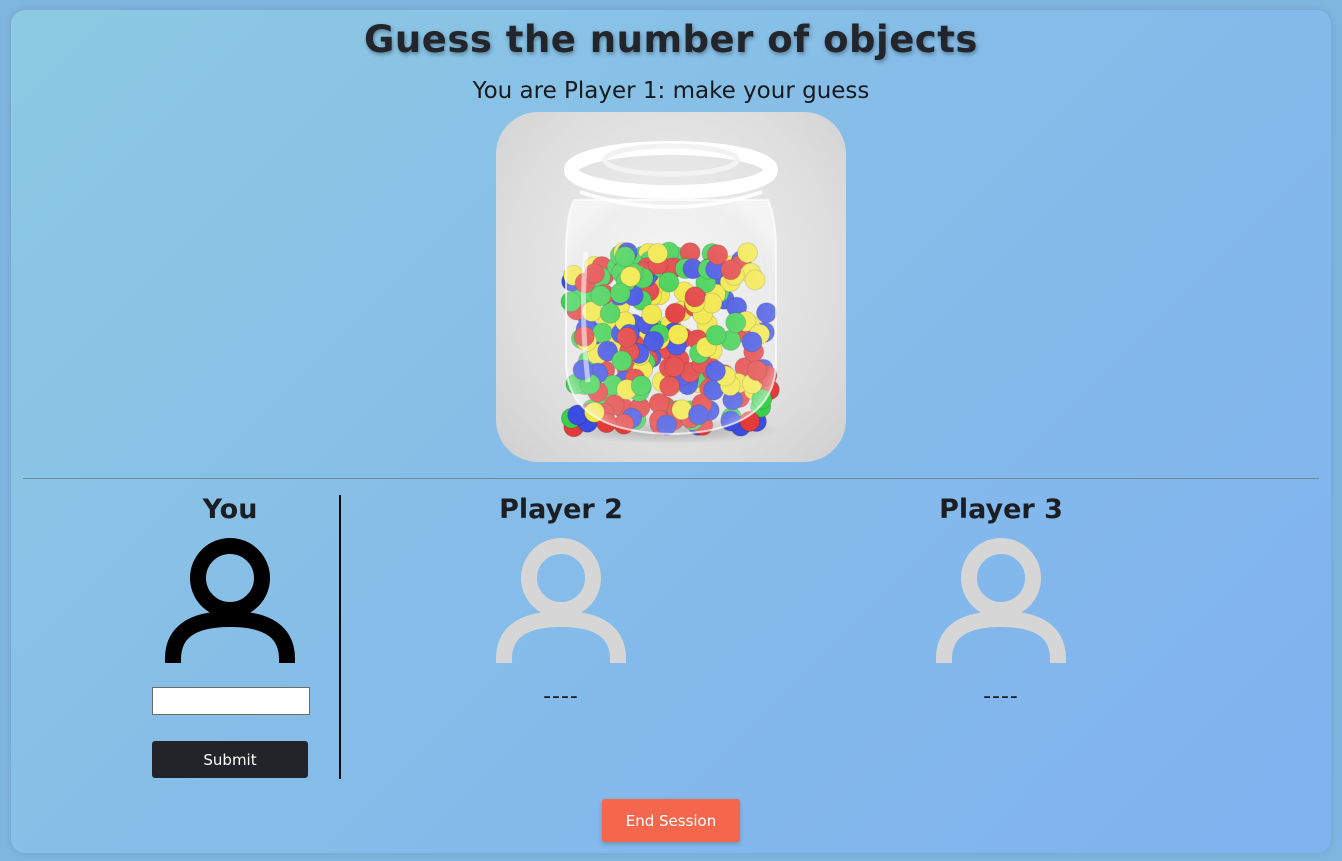 The image size is (1342, 861). Describe the element at coordinates (671, 820) in the screenshot. I see `end-session-button: End Session` at that location.